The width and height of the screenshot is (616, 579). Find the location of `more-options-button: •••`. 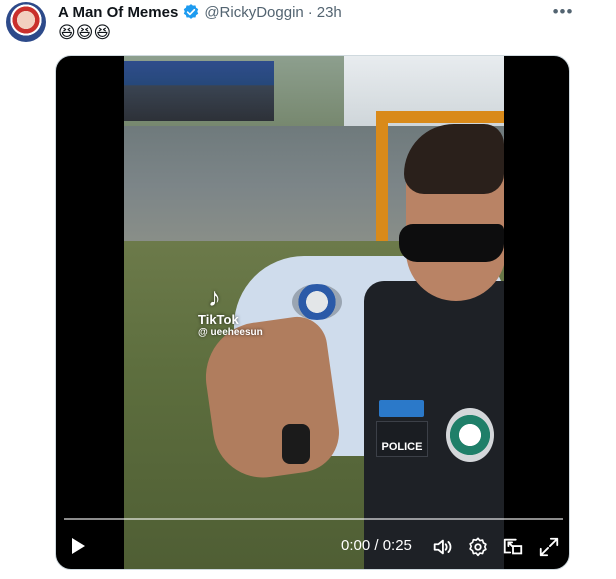

more-options-button: ••• is located at coordinates (563, 12).